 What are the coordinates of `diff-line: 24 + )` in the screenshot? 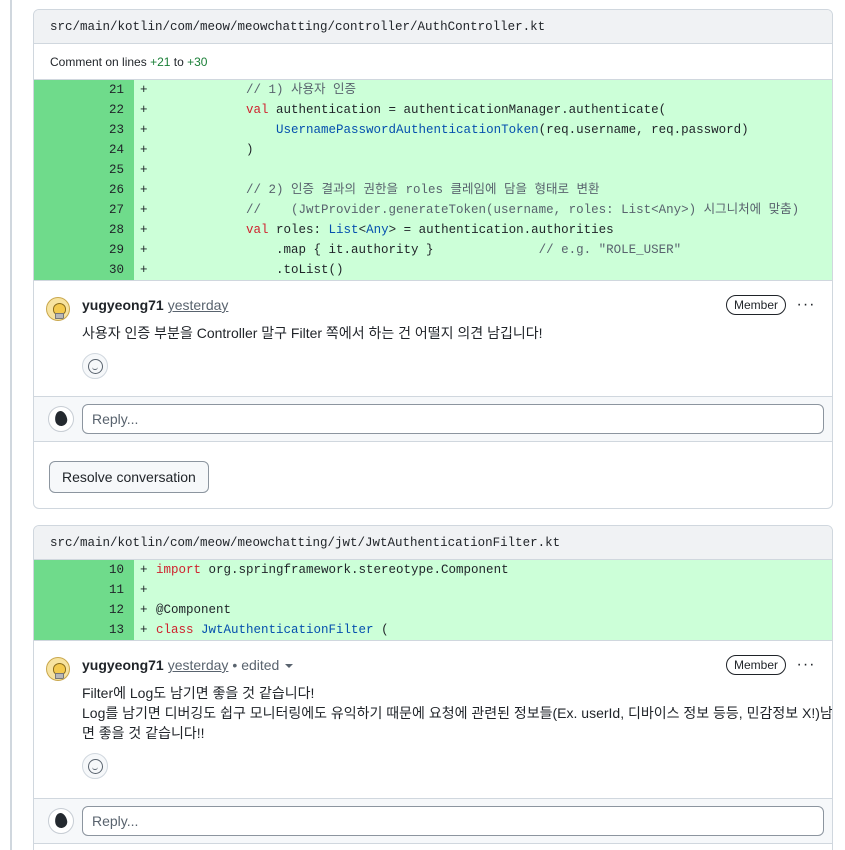 It's located at (433, 150).